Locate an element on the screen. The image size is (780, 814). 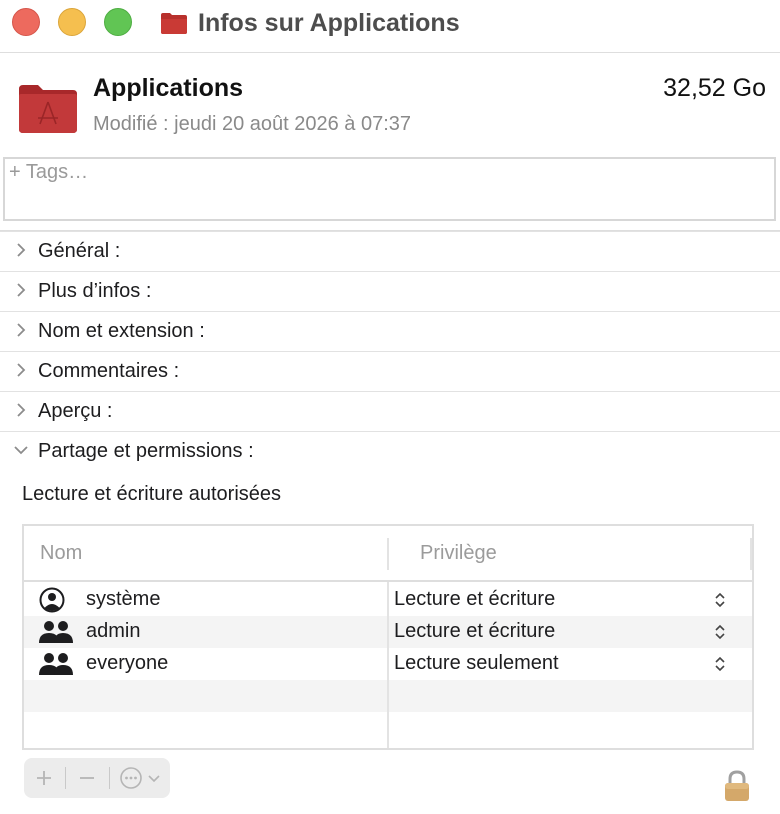
section-sharing-permissions: Partage et permissions : is located at coordinates (390, 451).